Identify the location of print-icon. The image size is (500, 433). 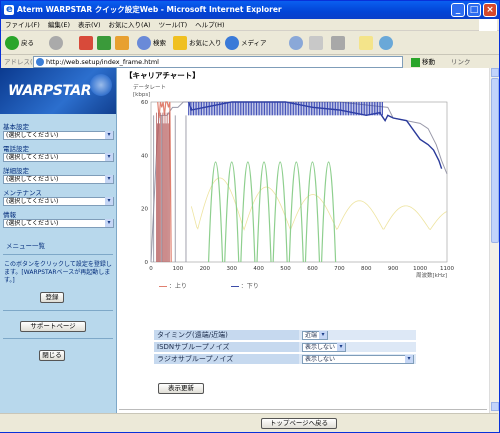
(338, 43).